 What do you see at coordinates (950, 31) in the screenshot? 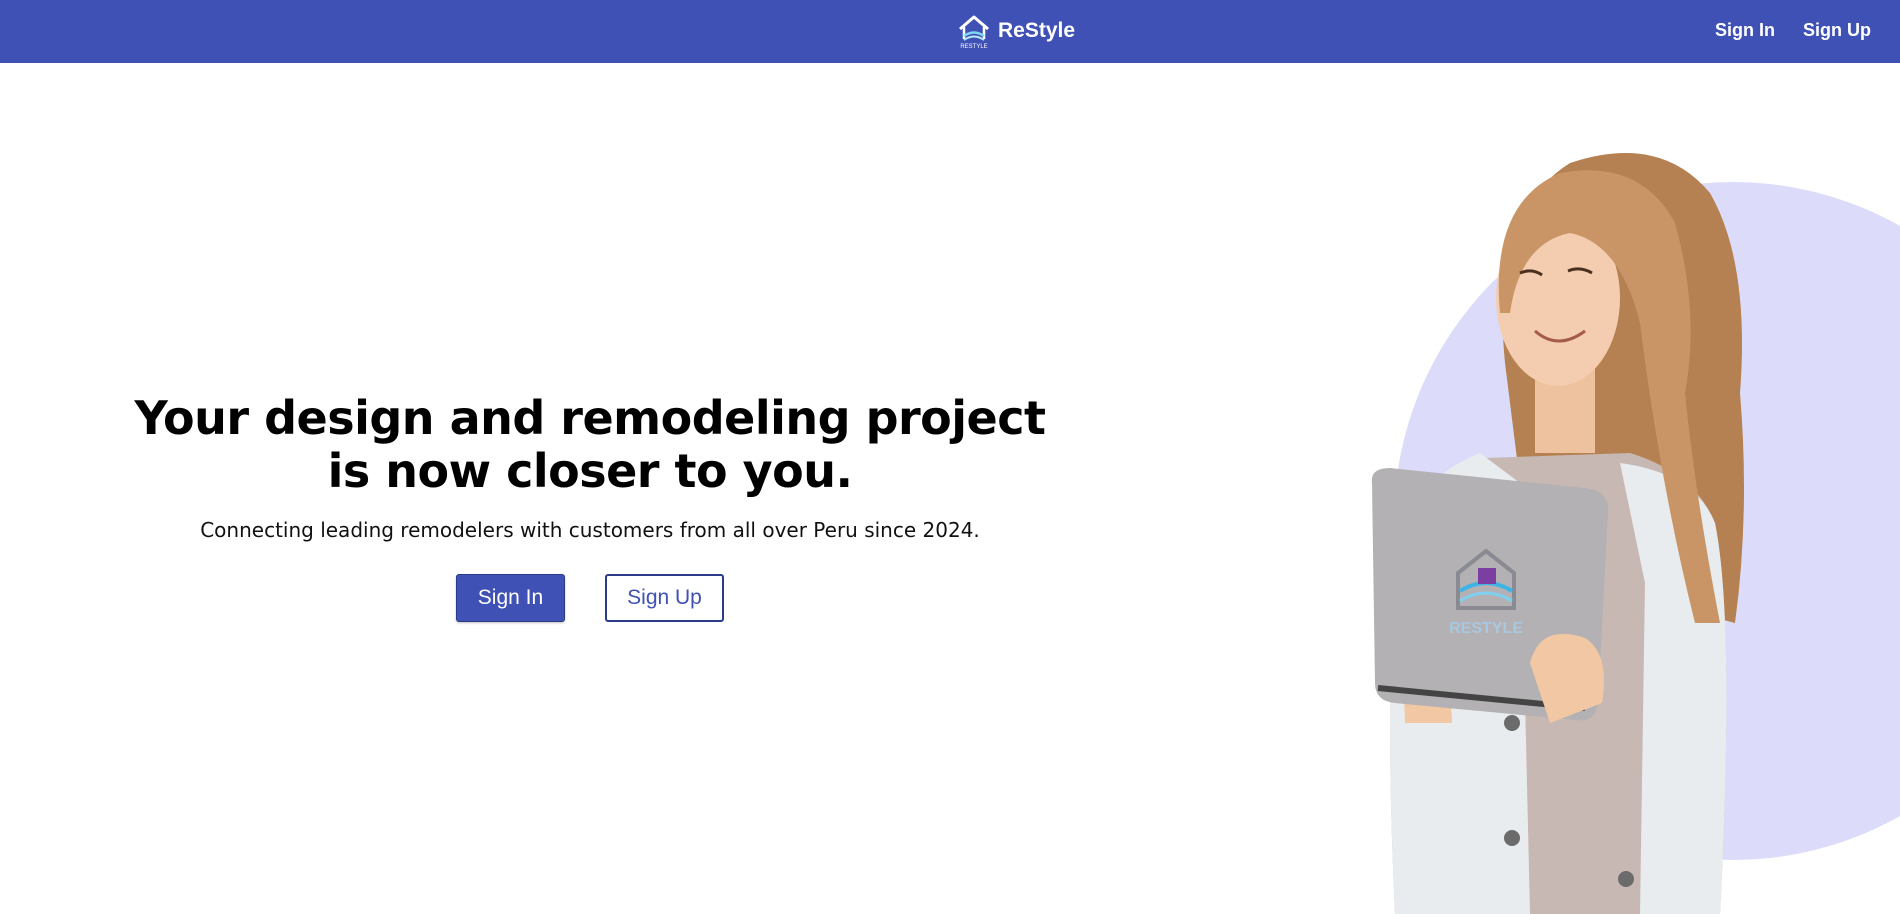
I see `top-navbar: RESTYLE ReStyle Sign In Sign Up` at bounding box center [950, 31].